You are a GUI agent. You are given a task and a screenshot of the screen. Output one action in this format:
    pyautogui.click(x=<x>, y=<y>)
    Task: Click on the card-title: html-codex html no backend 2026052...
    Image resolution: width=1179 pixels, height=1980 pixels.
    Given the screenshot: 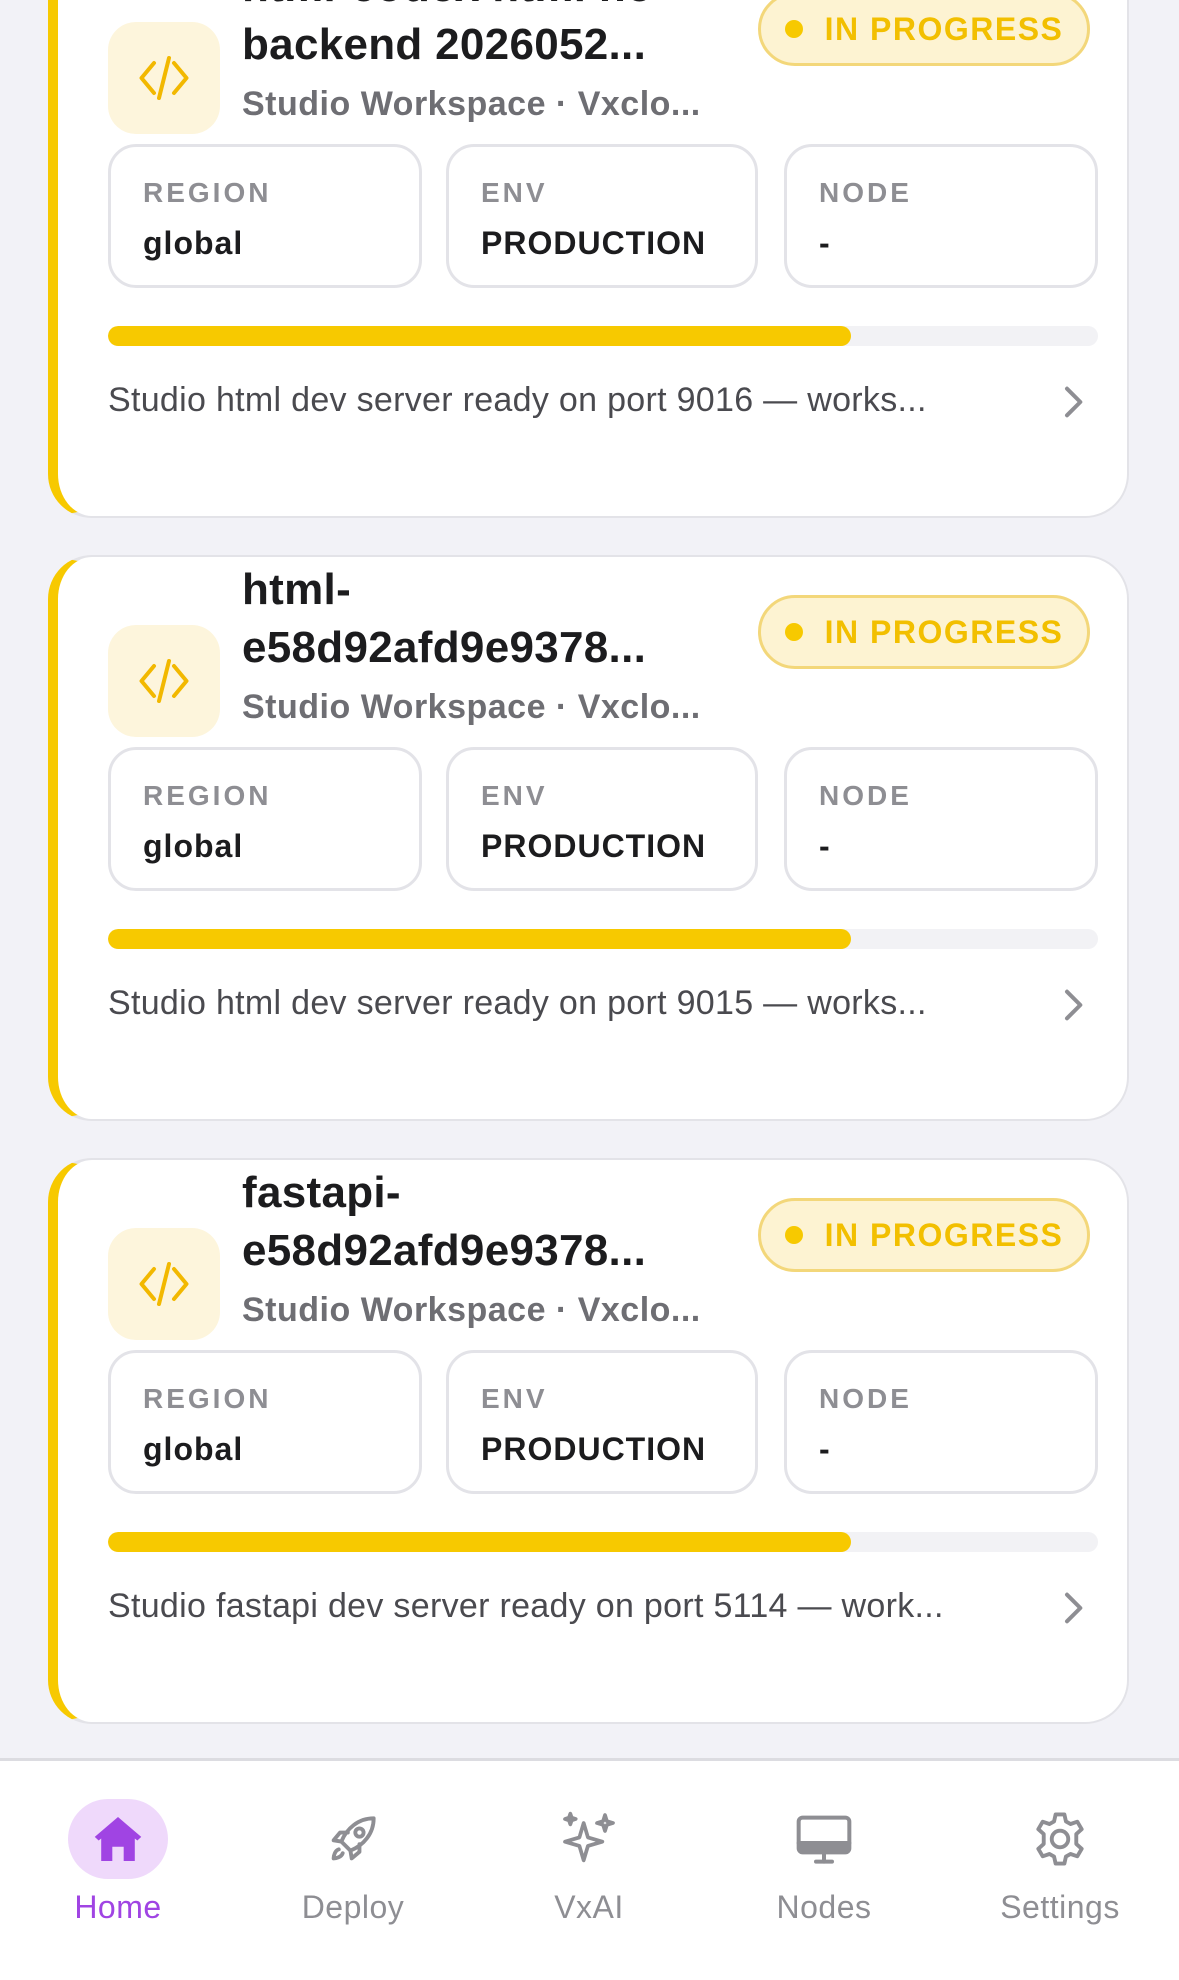 What is the action you would take?
    pyautogui.click(x=447, y=34)
    